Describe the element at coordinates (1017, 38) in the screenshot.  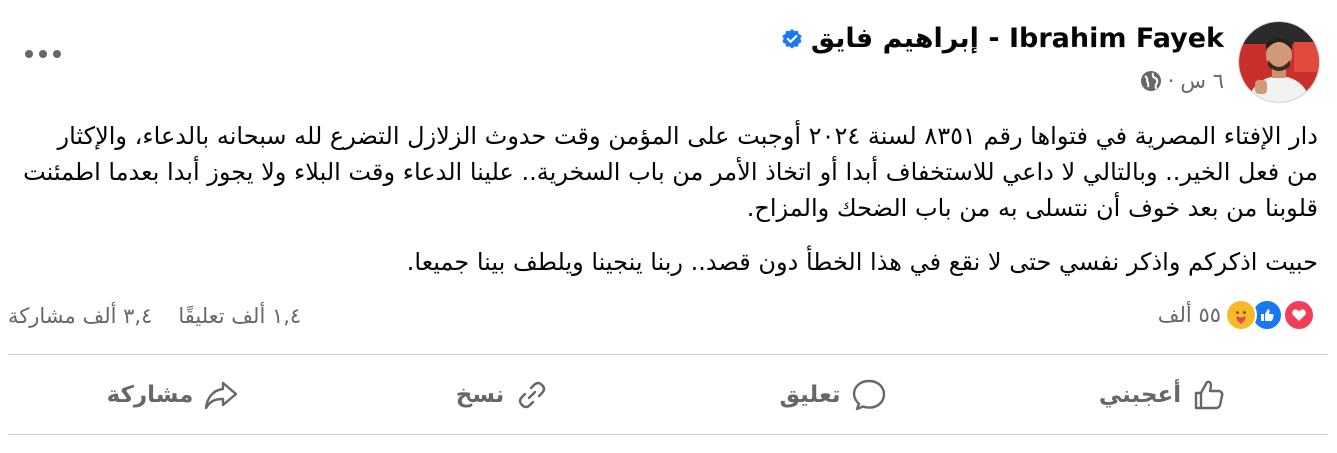
I see `author-name: Ibrahim Fayek - إبراهيم فايق` at that location.